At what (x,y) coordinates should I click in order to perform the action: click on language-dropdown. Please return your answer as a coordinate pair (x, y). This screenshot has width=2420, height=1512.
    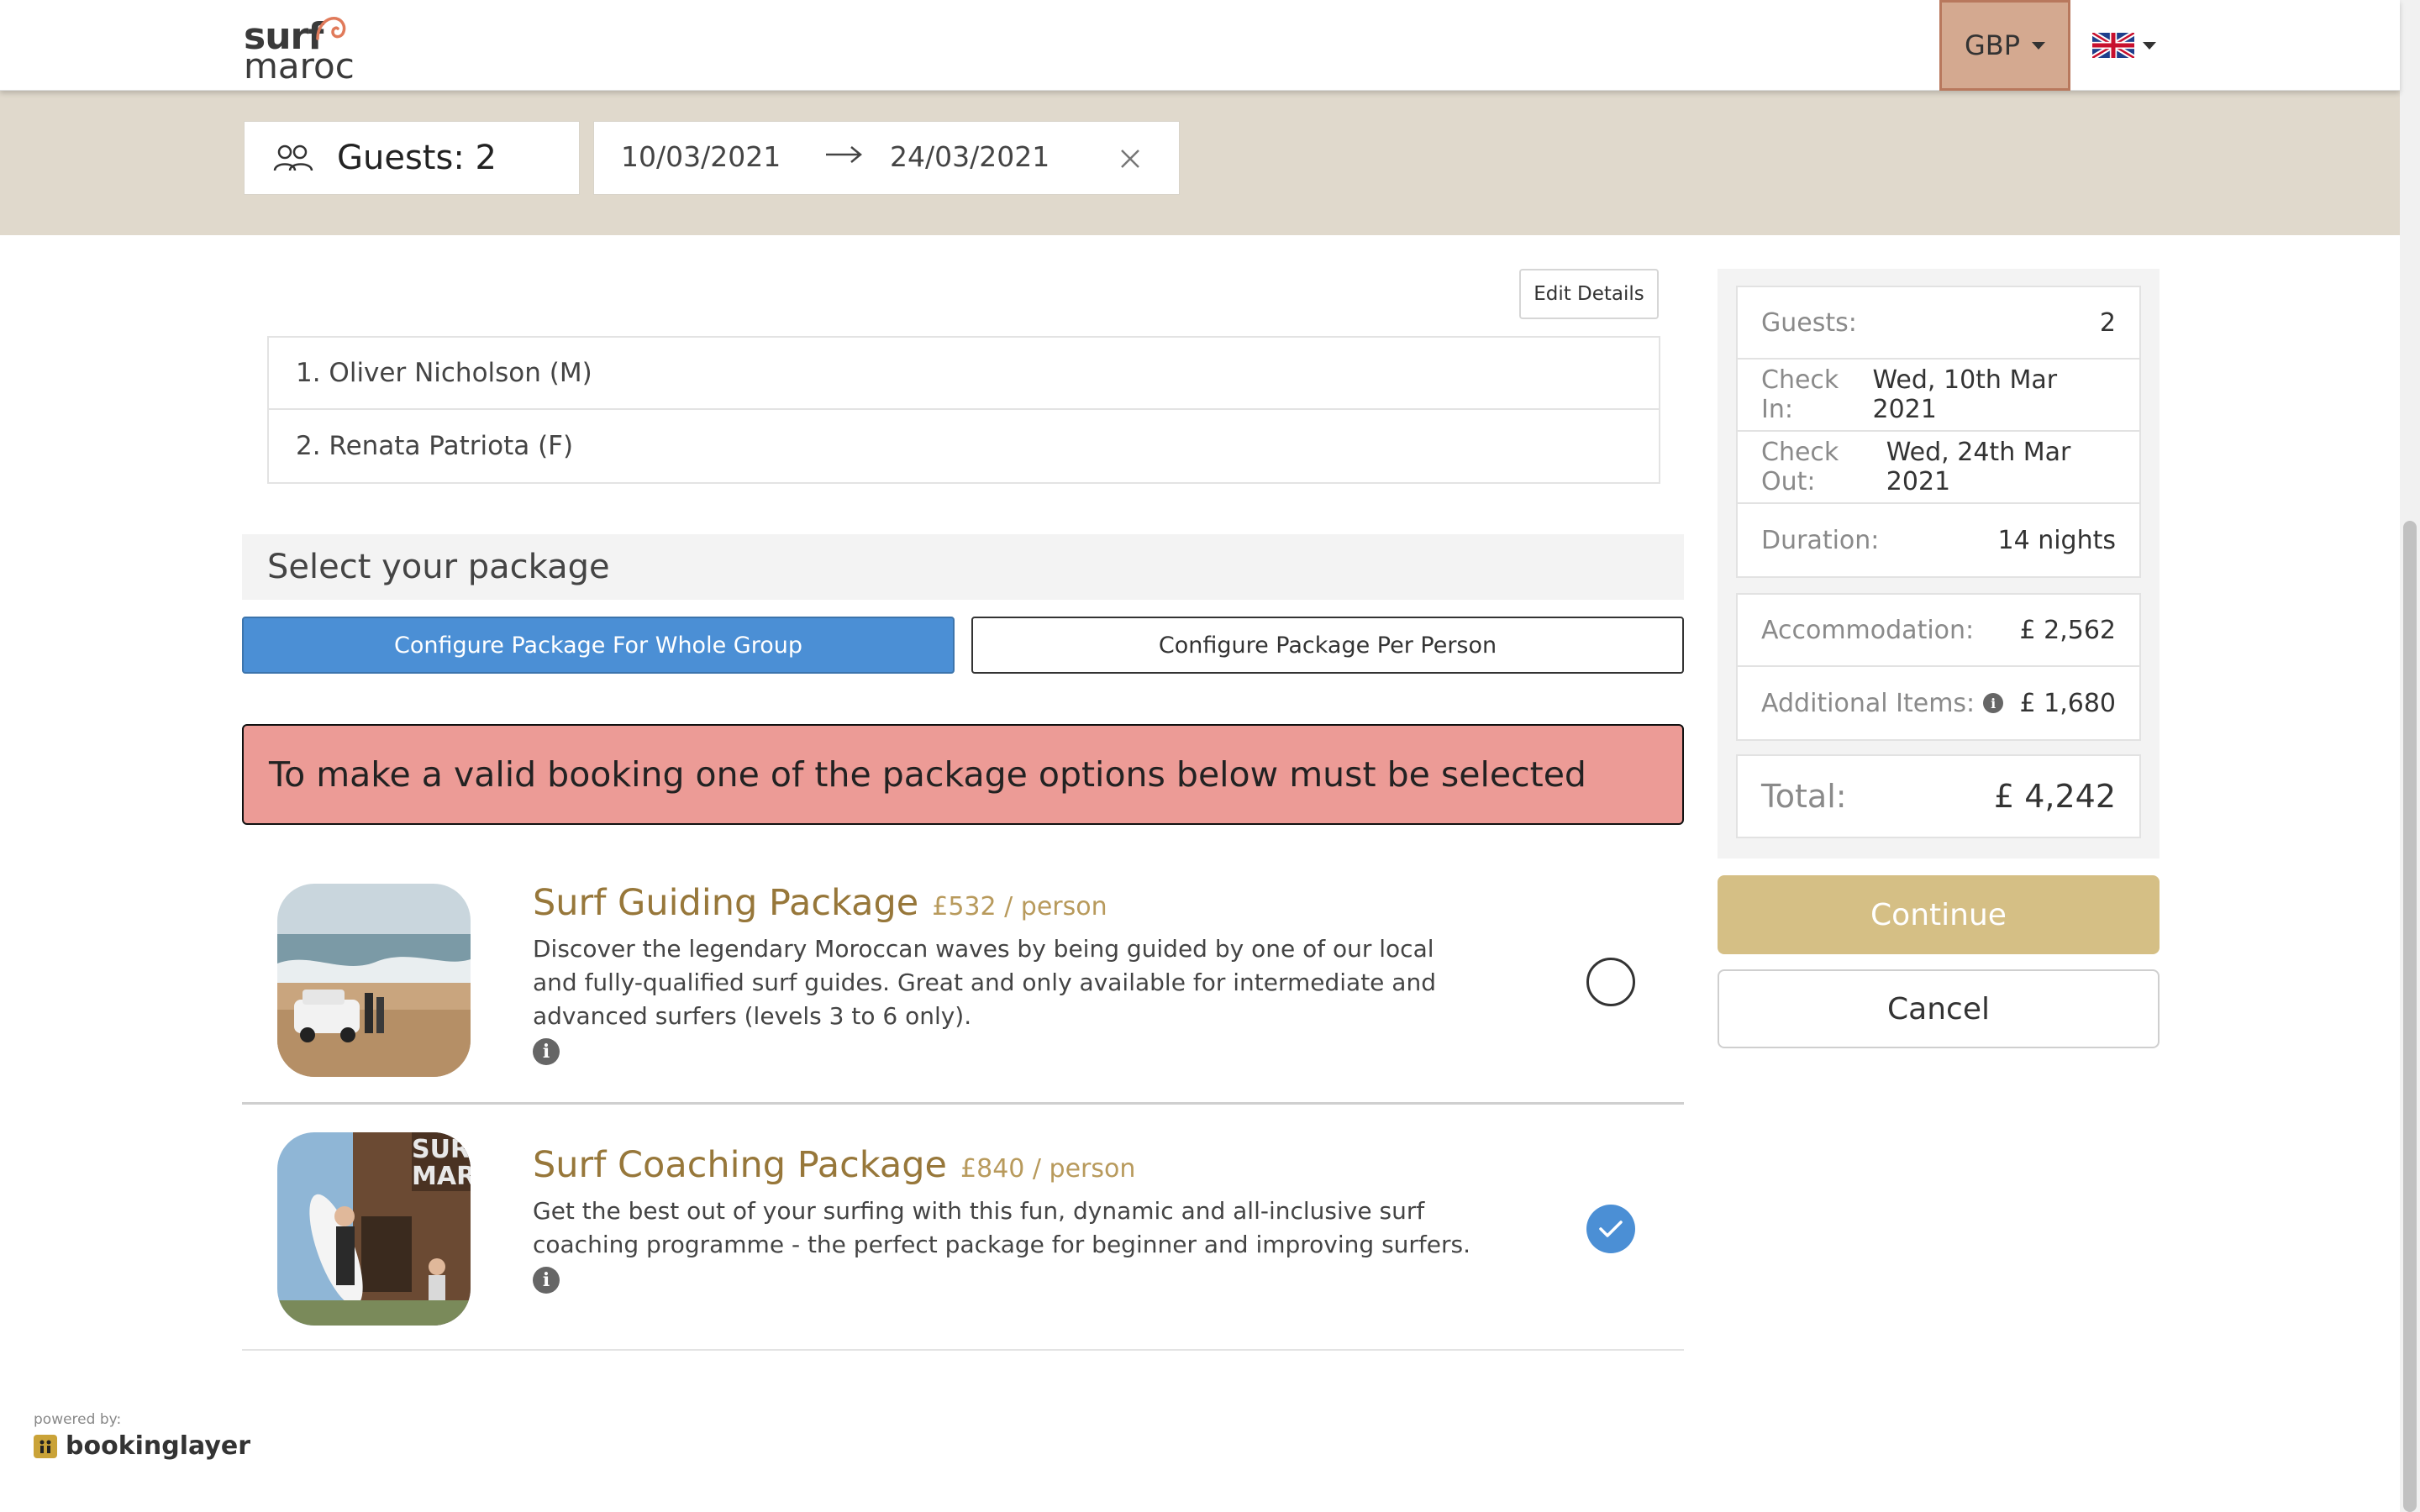
    Looking at the image, I should click on (2130, 45).